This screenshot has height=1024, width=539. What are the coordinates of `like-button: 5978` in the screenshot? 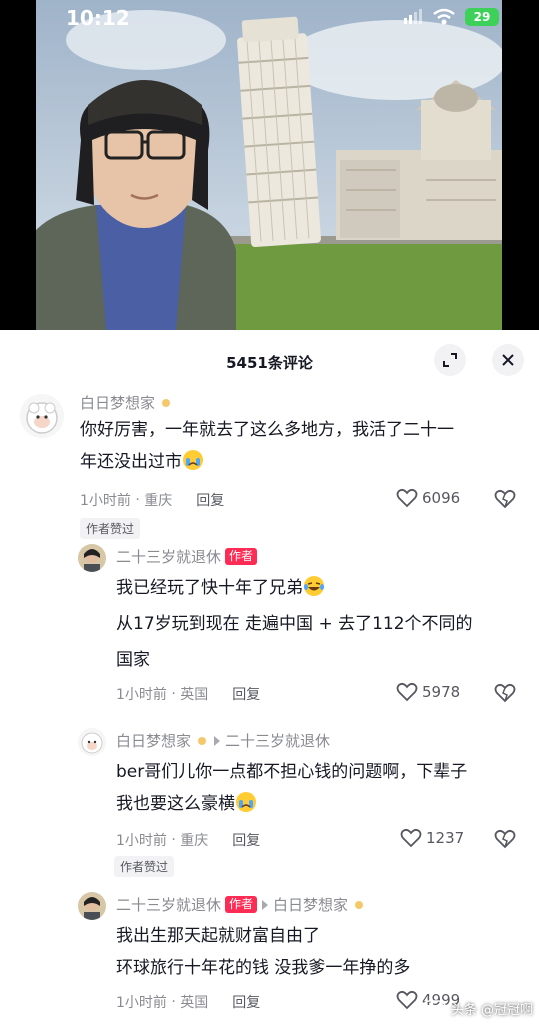 It's located at (428, 692).